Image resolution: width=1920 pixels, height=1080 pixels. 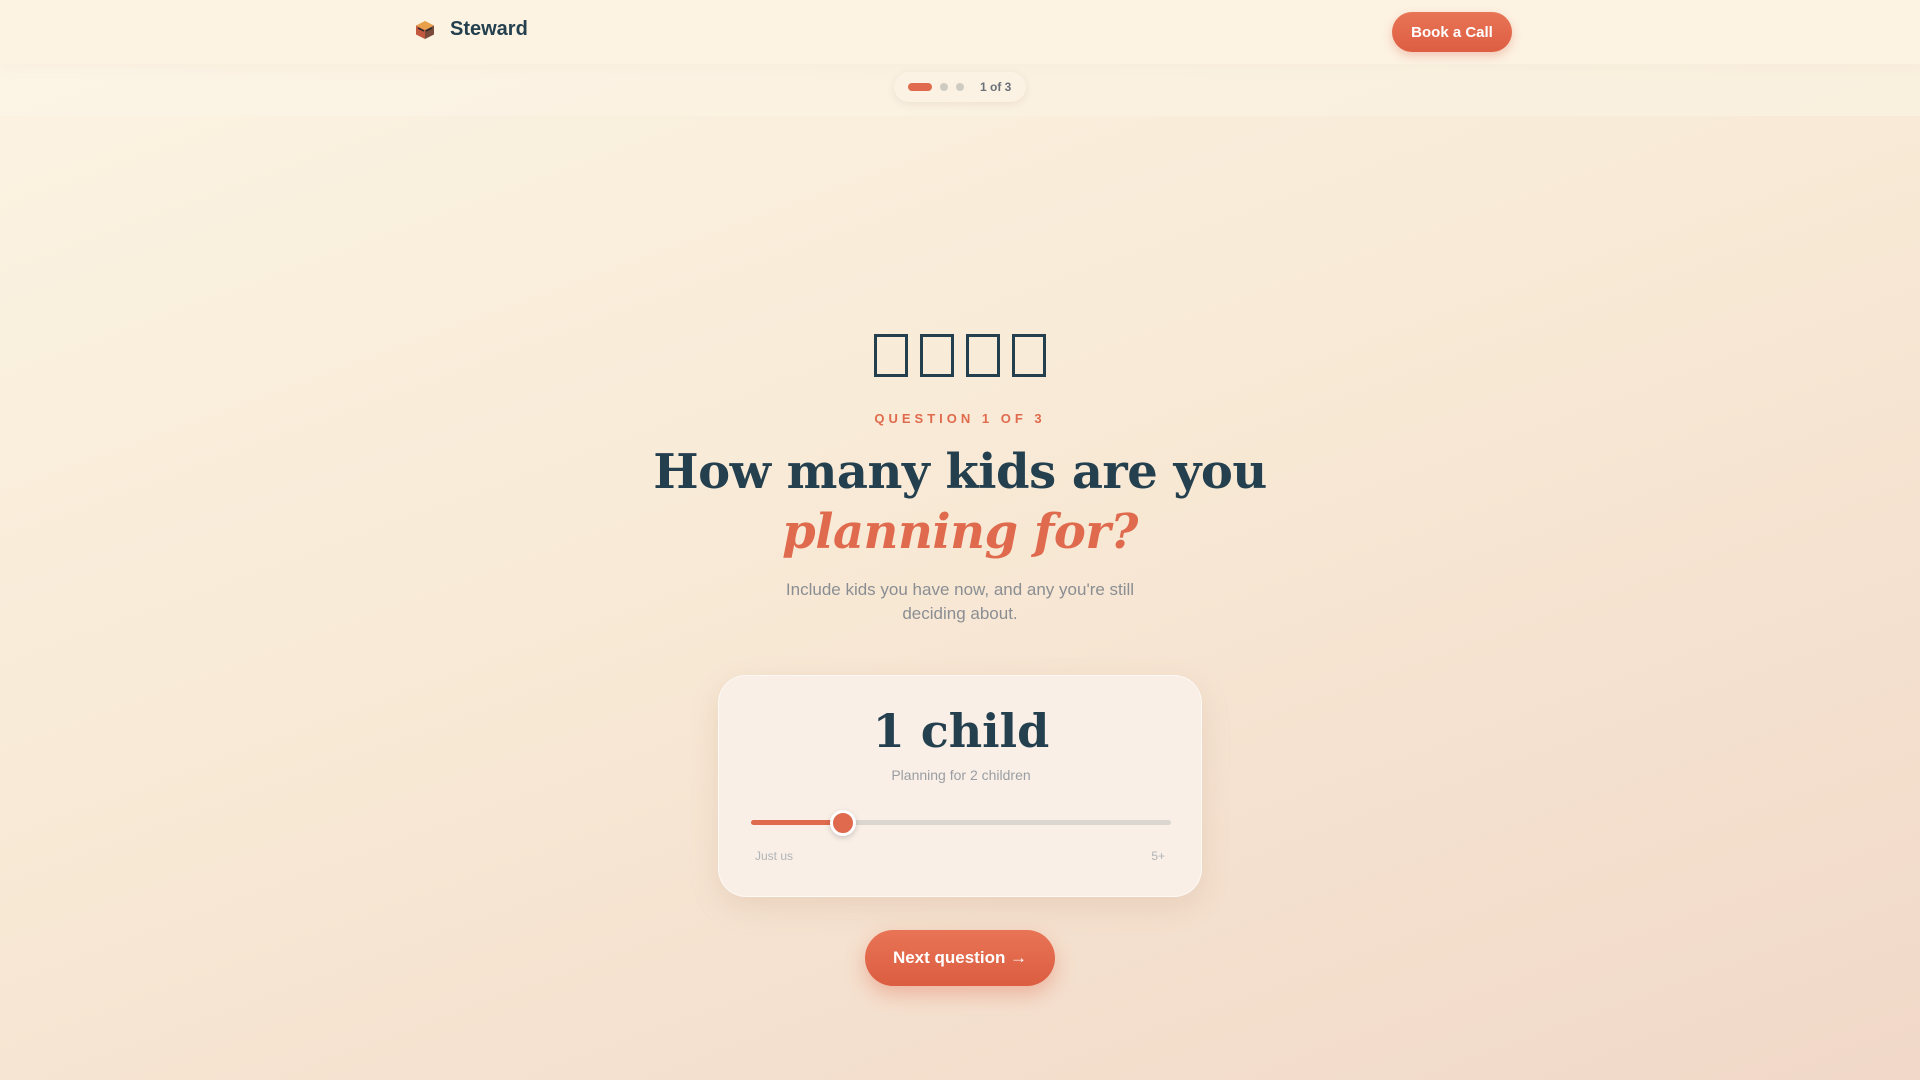 I want to click on brand: Steward, so click(x=471, y=29).